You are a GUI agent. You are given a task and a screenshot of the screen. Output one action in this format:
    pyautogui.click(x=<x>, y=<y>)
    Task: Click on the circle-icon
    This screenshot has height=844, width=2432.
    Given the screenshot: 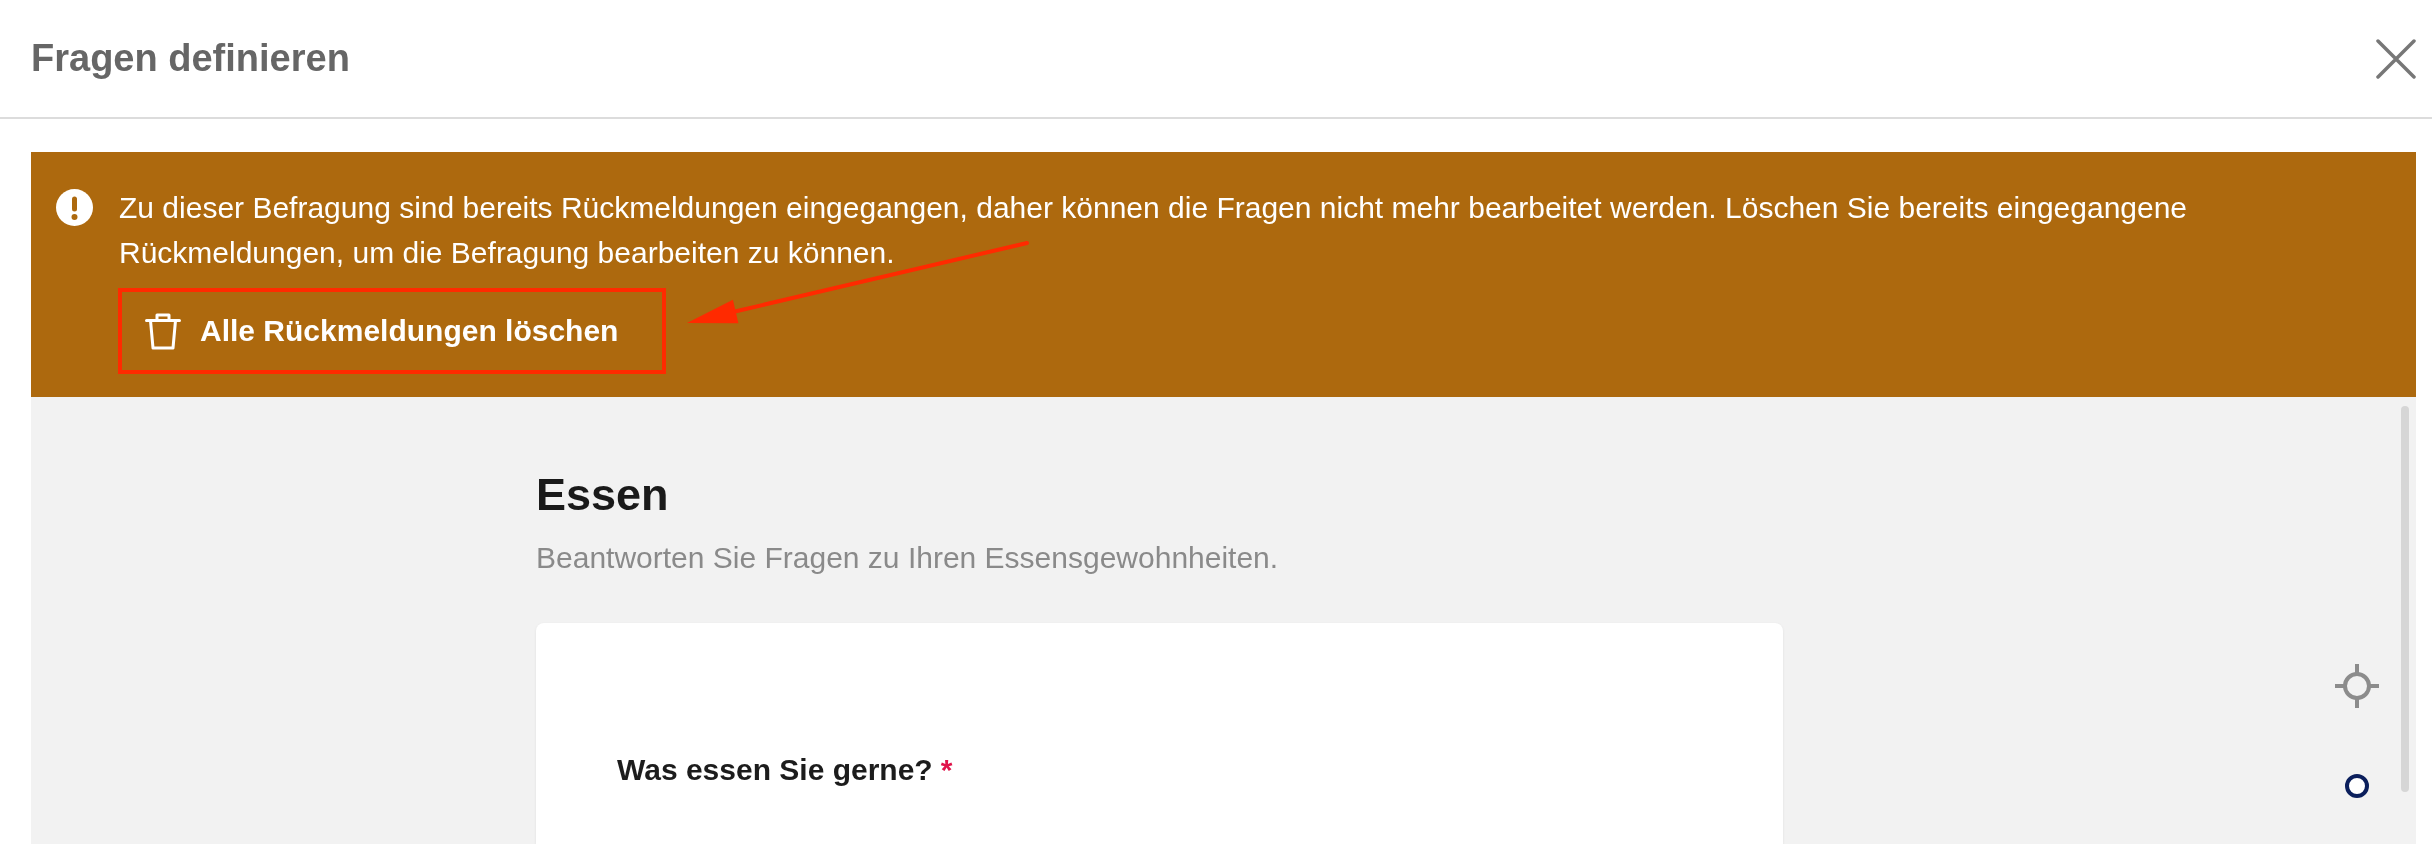 What is the action you would take?
    pyautogui.click(x=2357, y=786)
    